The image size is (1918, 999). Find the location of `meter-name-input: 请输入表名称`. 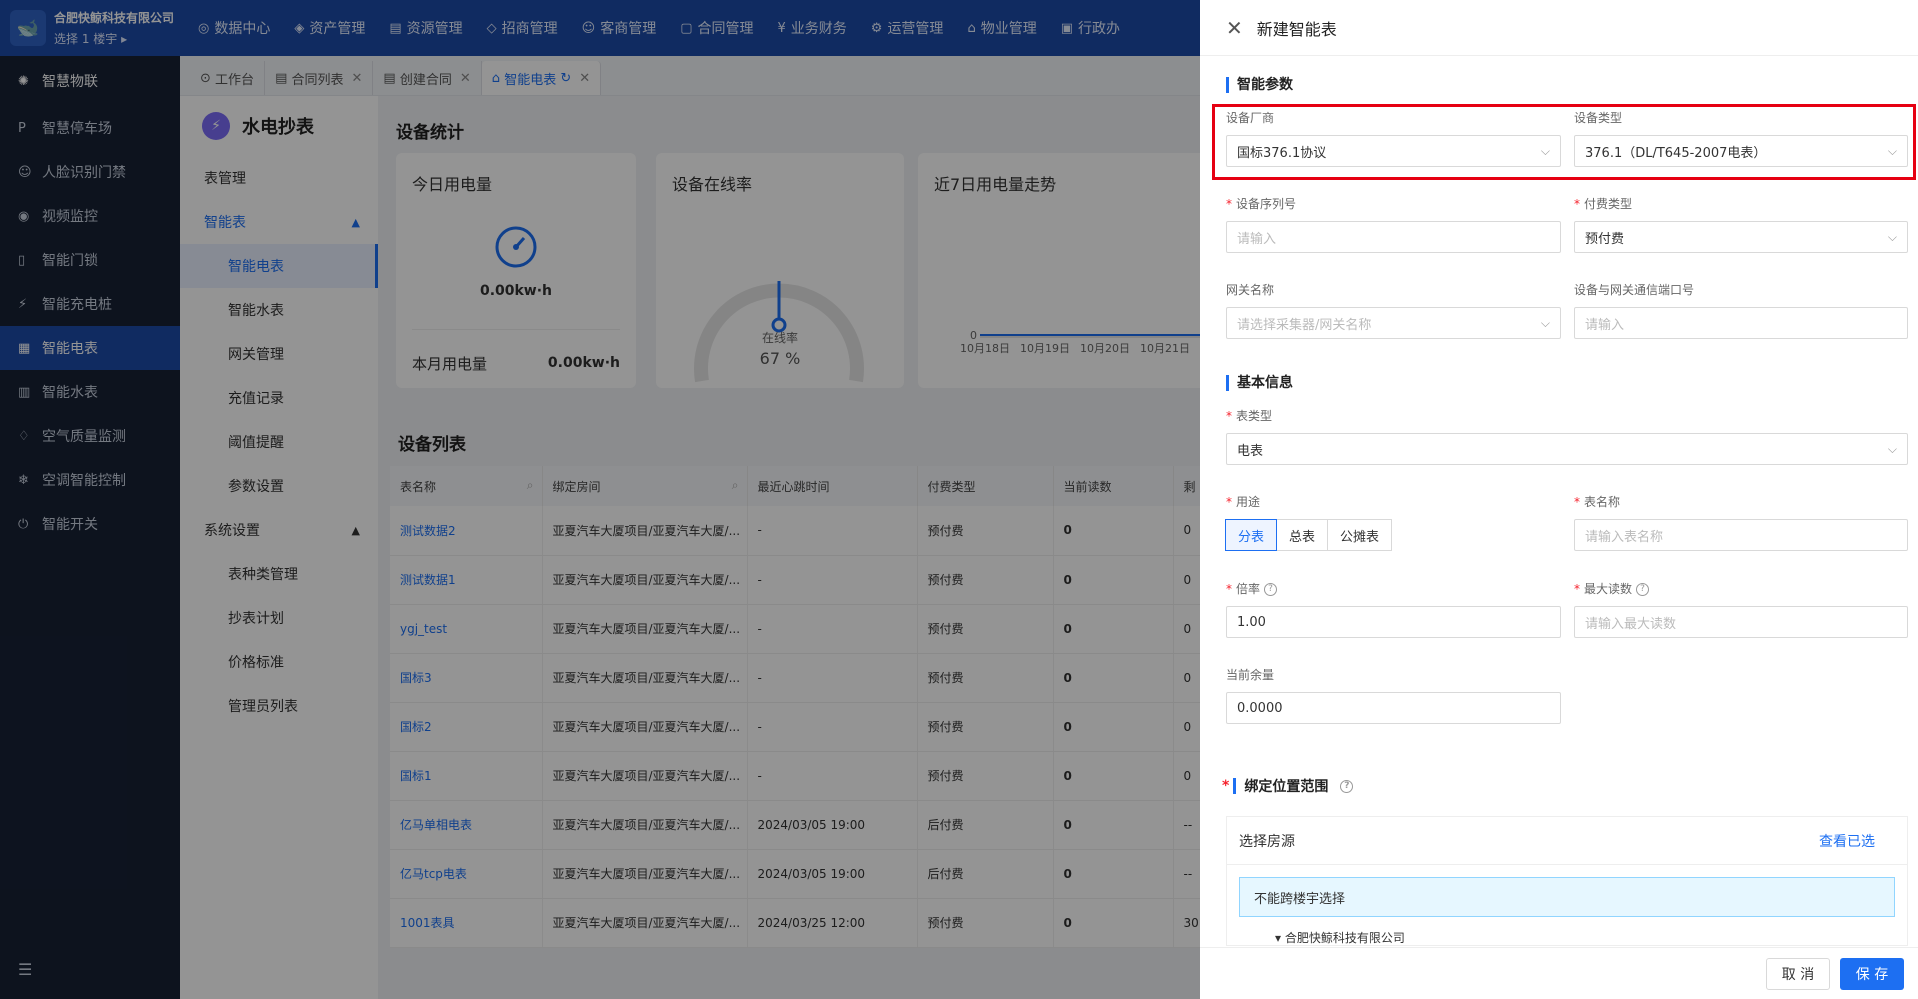

meter-name-input: 请输入表名称 is located at coordinates (1741, 535).